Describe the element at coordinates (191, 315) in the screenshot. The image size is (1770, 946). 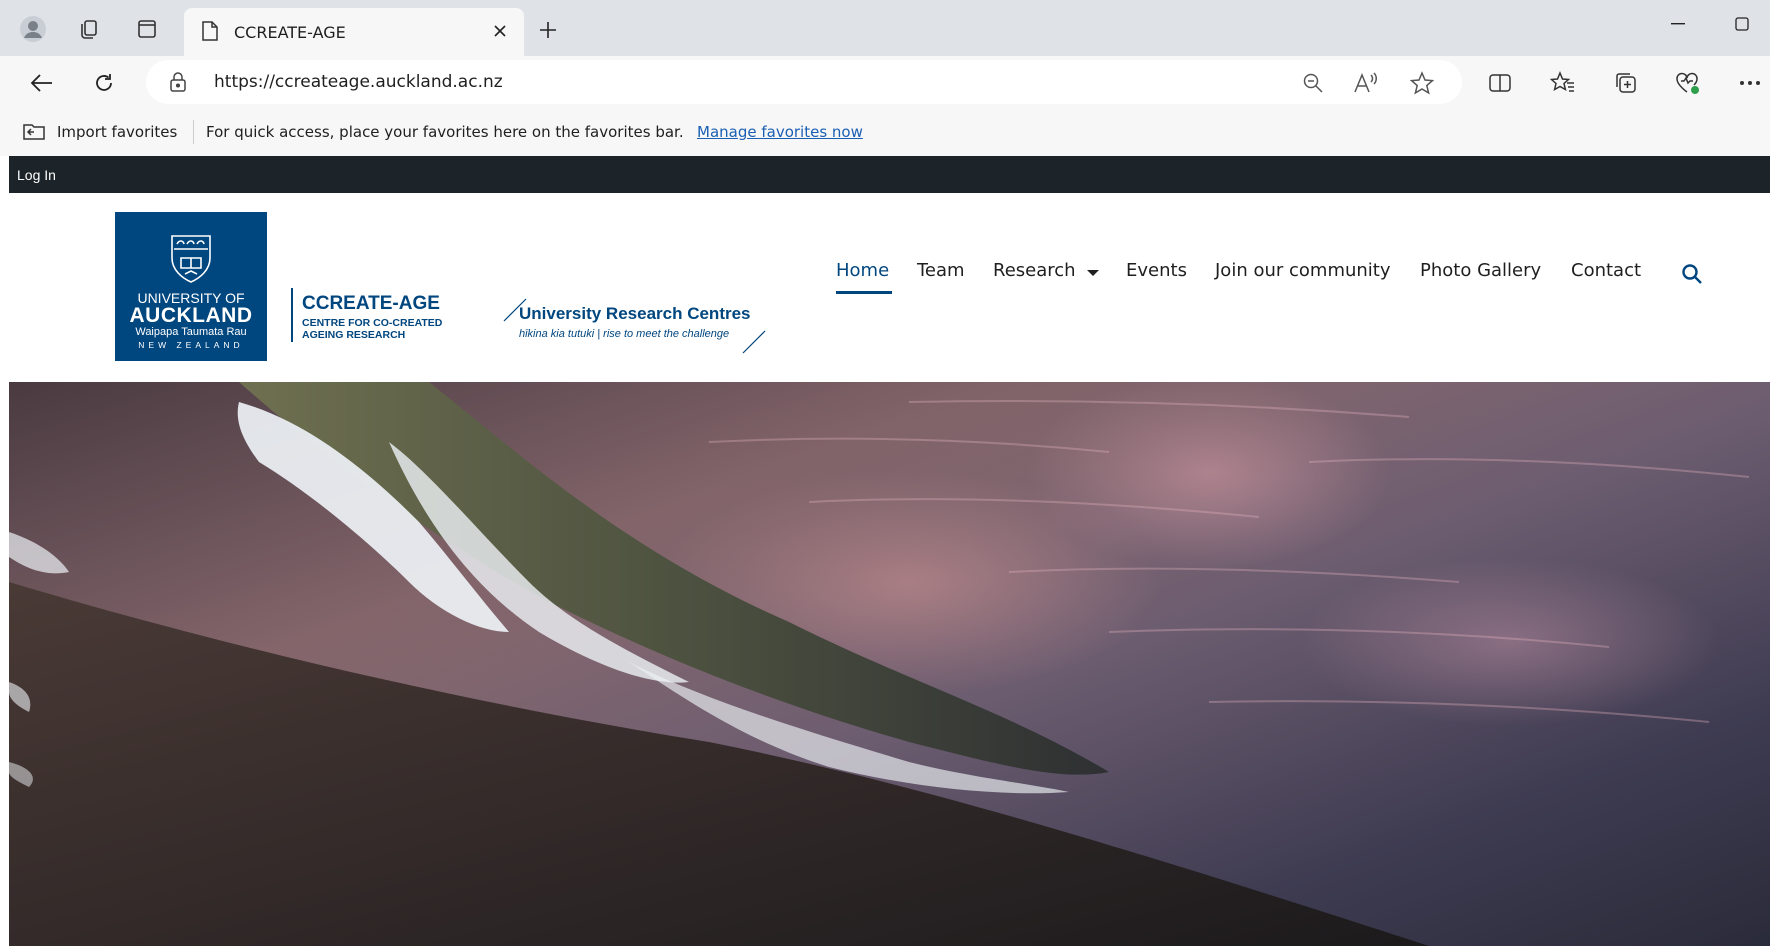
I see `uoa-line2: AUCKLAND` at that location.